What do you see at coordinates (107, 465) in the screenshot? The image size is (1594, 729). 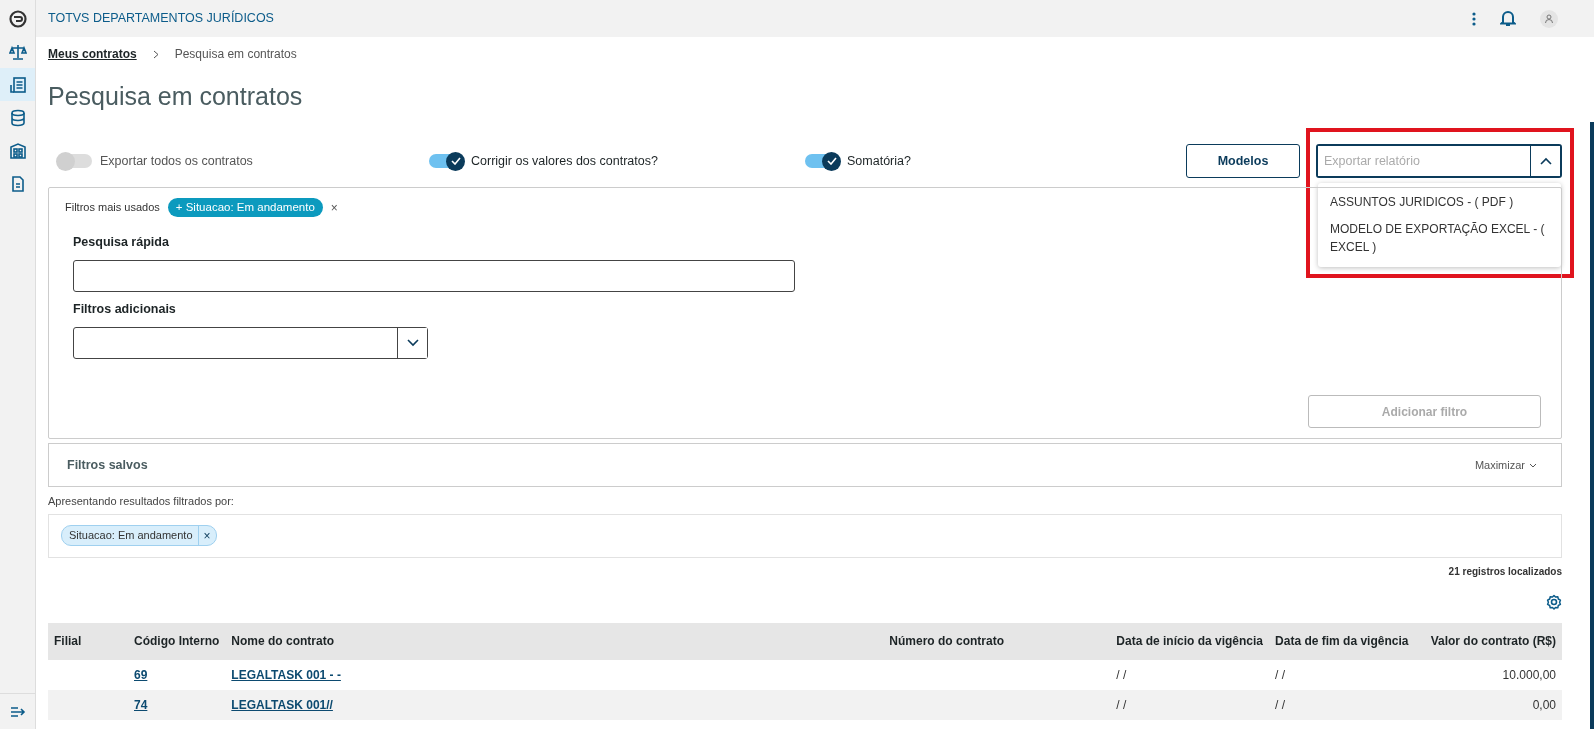 I see `panel-title: Filtros salvos` at bounding box center [107, 465].